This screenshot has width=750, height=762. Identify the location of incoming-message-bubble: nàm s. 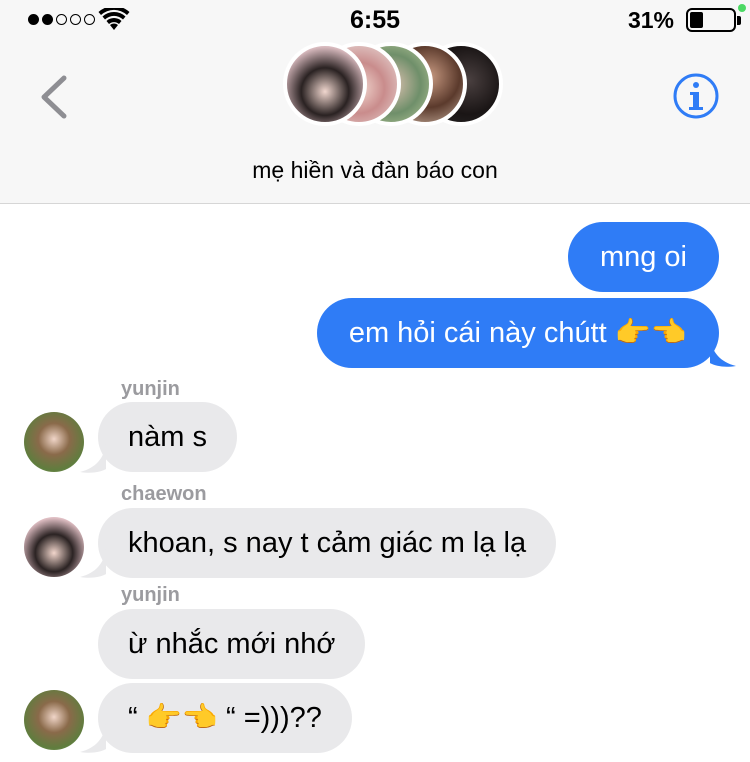
(167, 437).